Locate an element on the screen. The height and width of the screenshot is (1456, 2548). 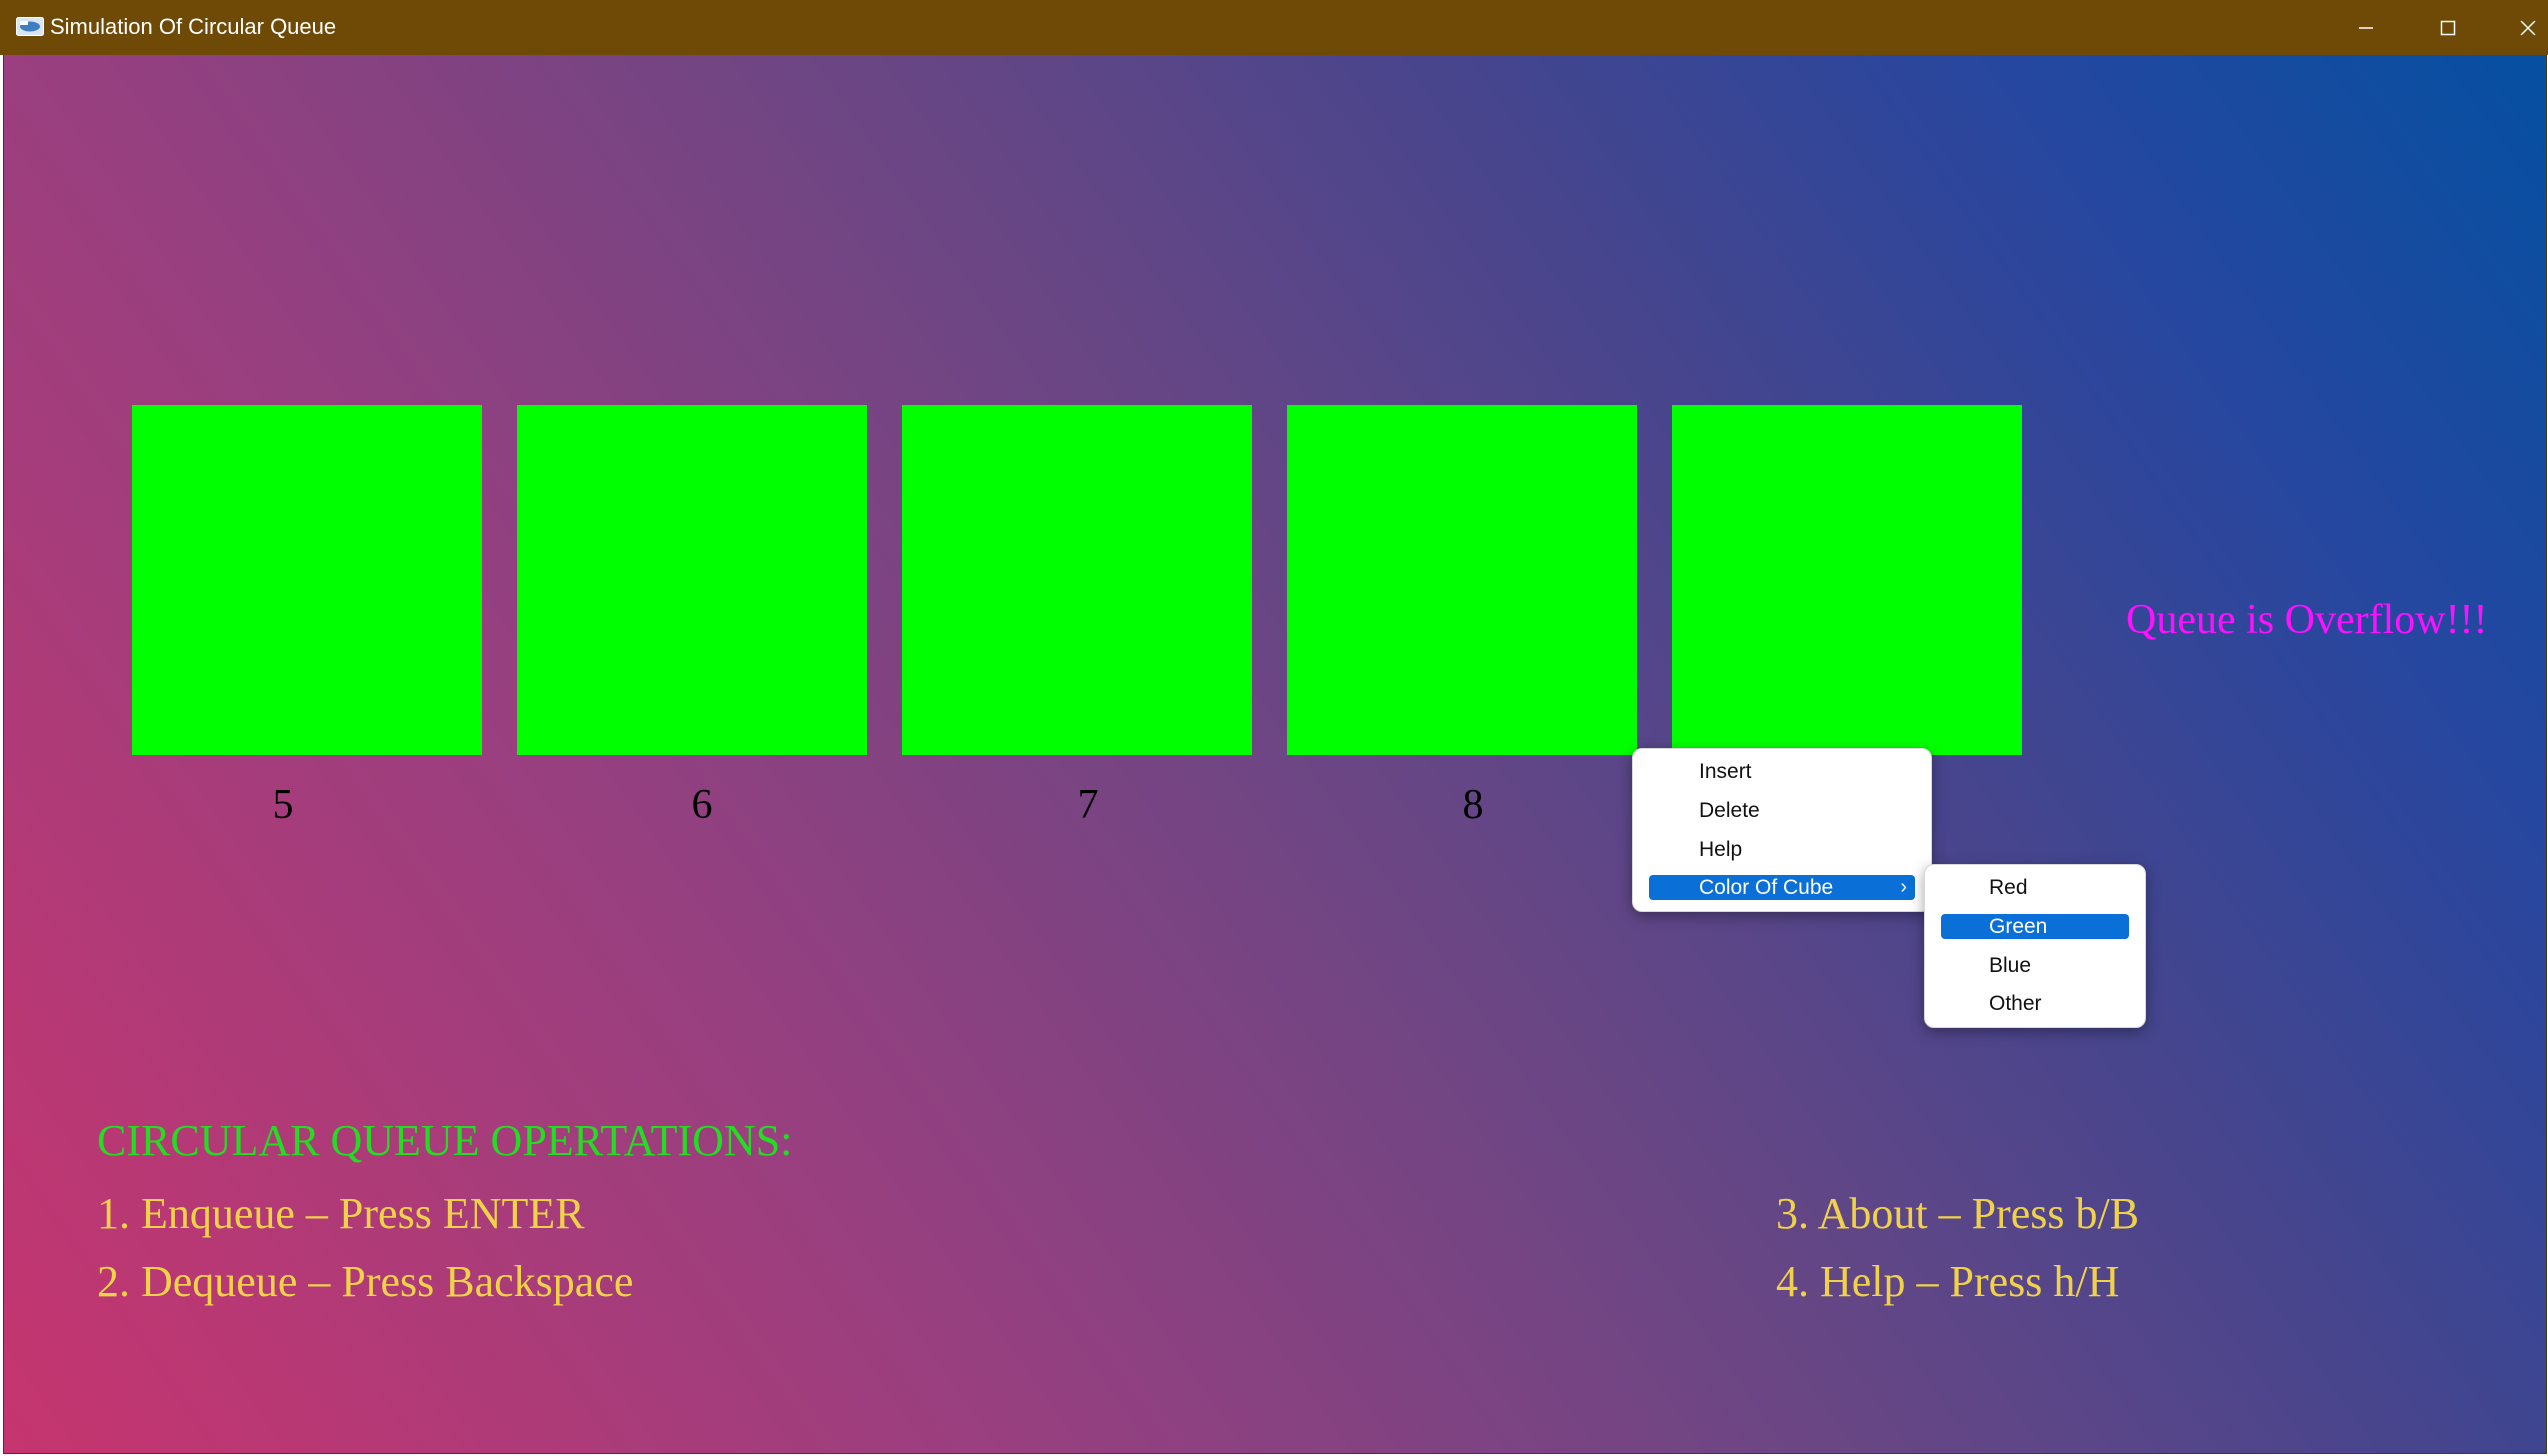
operations-heading: CIRCULAR QUEUE OPERTATIONS: is located at coordinates (445, 1140).